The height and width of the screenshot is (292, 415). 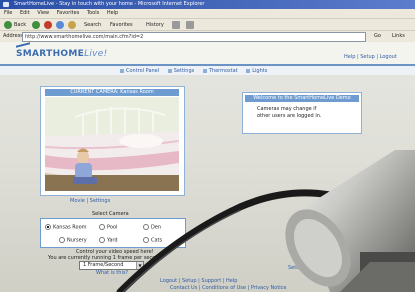 I want to click on radio-label: Yard, so click(x=112, y=240).